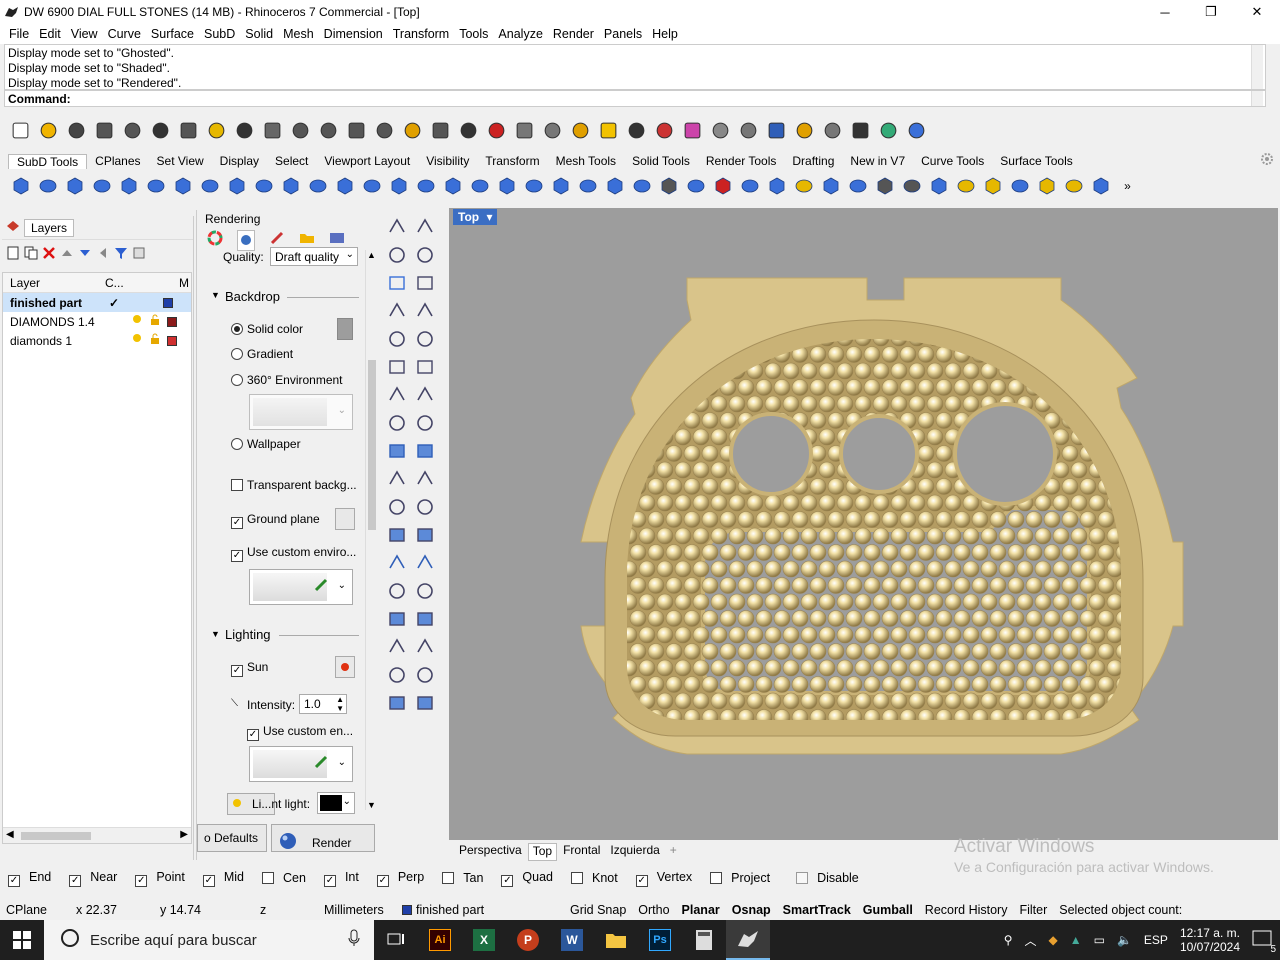 The width and height of the screenshot is (1280, 960). I want to click on tab-curve-tools: Curve Tools, so click(952, 161).